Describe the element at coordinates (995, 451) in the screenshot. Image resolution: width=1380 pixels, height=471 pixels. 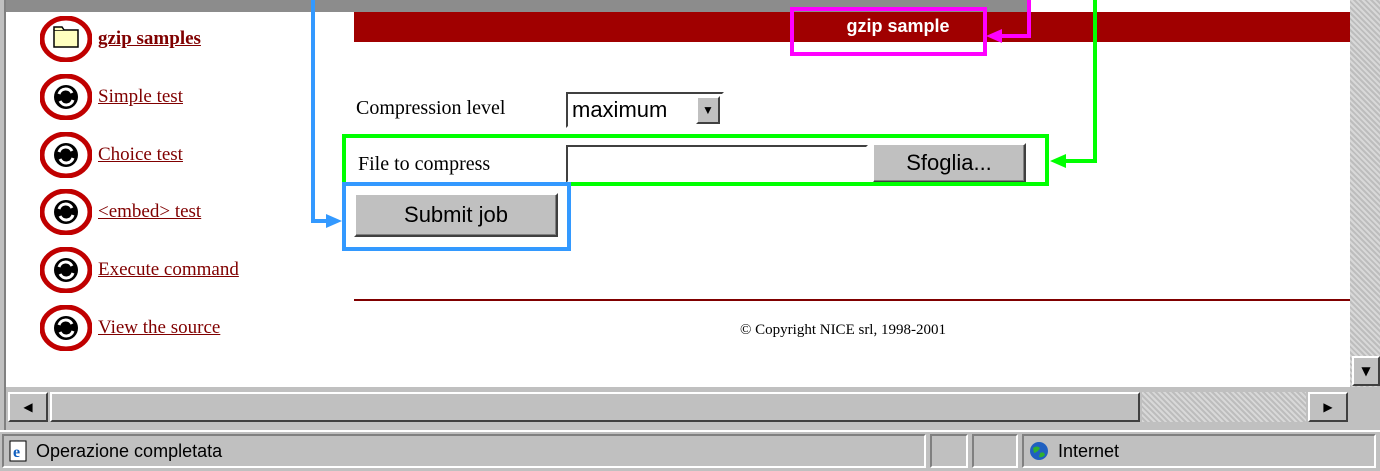
I see `status-panel-secure` at that location.